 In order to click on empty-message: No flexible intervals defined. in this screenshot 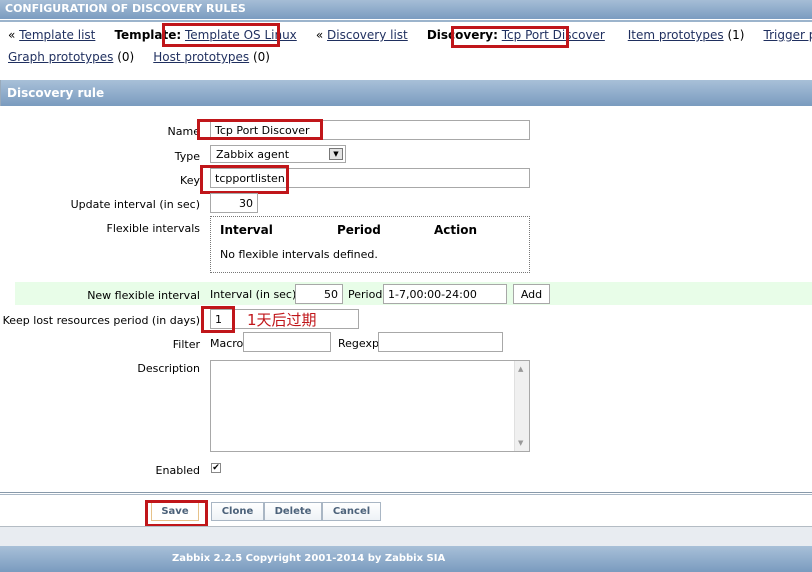, I will do `click(299, 254)`.